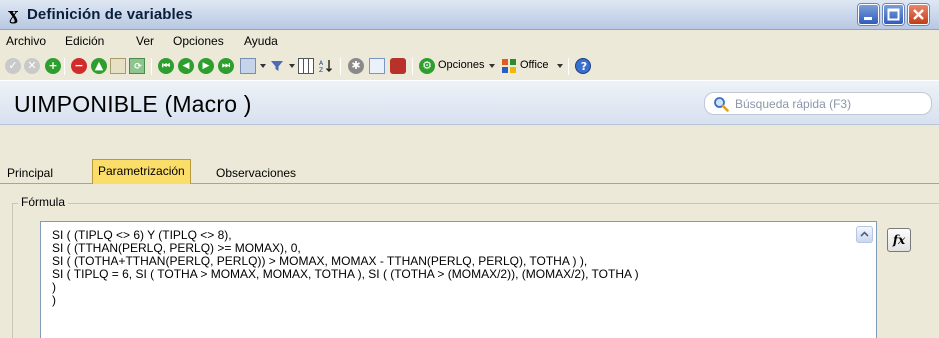  I want to click on refresh-icon: ⟳, so click(137, 66).